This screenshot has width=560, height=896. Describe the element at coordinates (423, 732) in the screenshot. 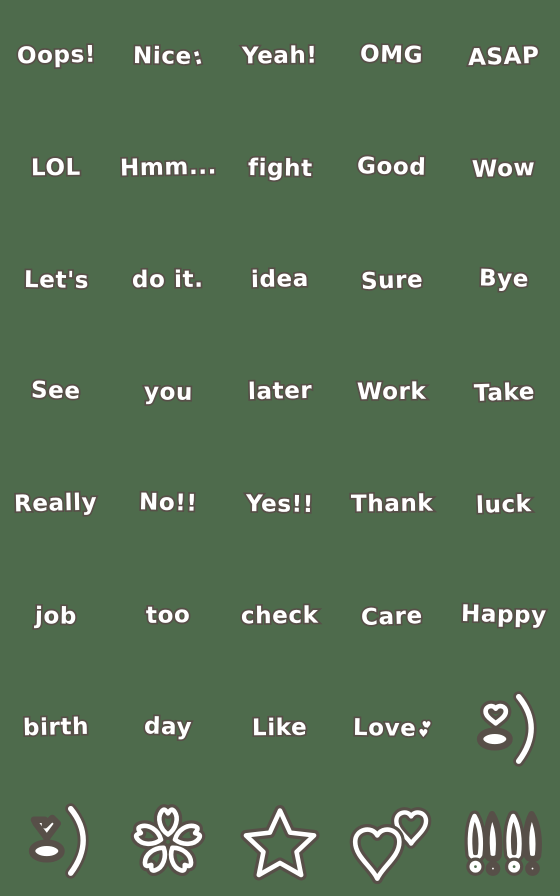

I see `heart-icon: ♥` at that location.